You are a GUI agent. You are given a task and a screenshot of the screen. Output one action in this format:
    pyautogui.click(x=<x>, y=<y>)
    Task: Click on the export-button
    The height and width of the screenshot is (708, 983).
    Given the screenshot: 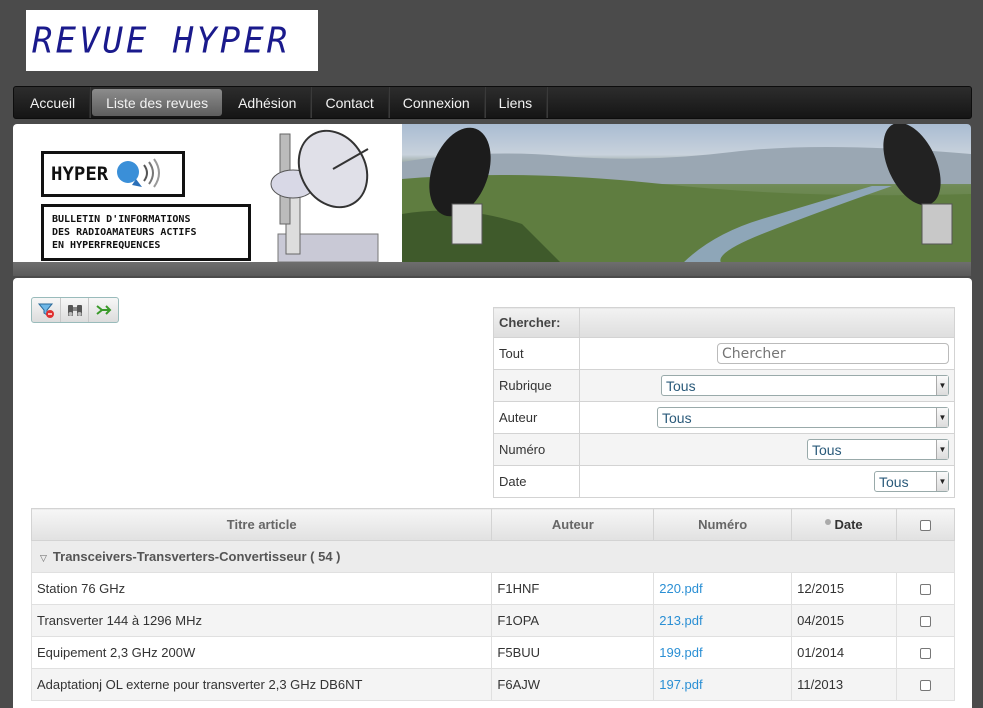 What is the action you would take?
    pyautogui.click(x=103, y=310)
    